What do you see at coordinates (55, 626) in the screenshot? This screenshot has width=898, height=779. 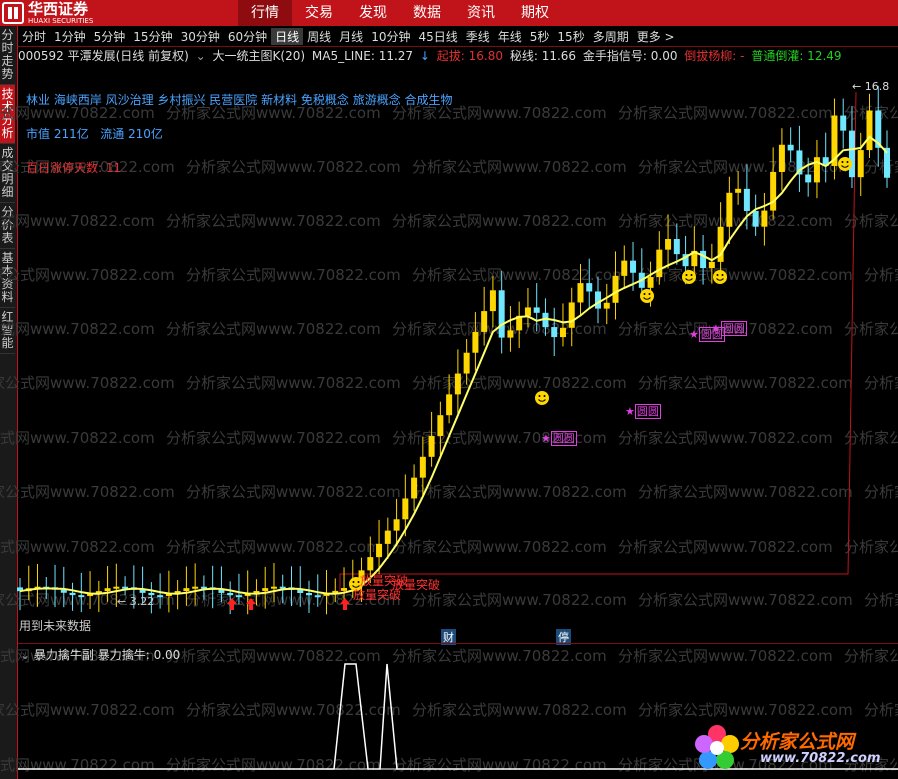 I see `future-data-notice: 用到未来数据` at bounding box center [55, 626].